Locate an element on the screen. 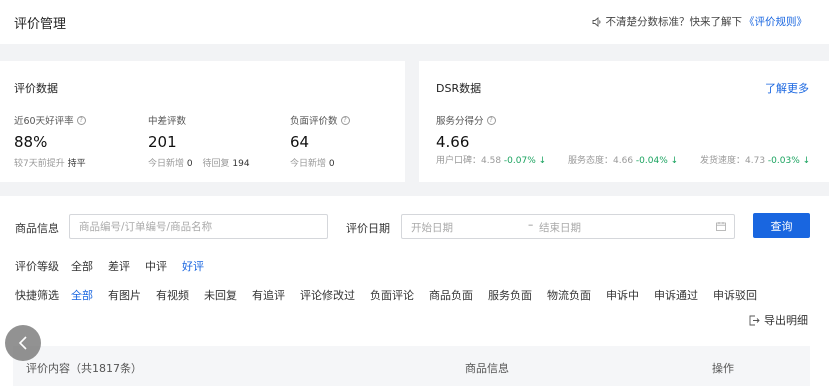  product-search-input is located at coordinates (198, 226).